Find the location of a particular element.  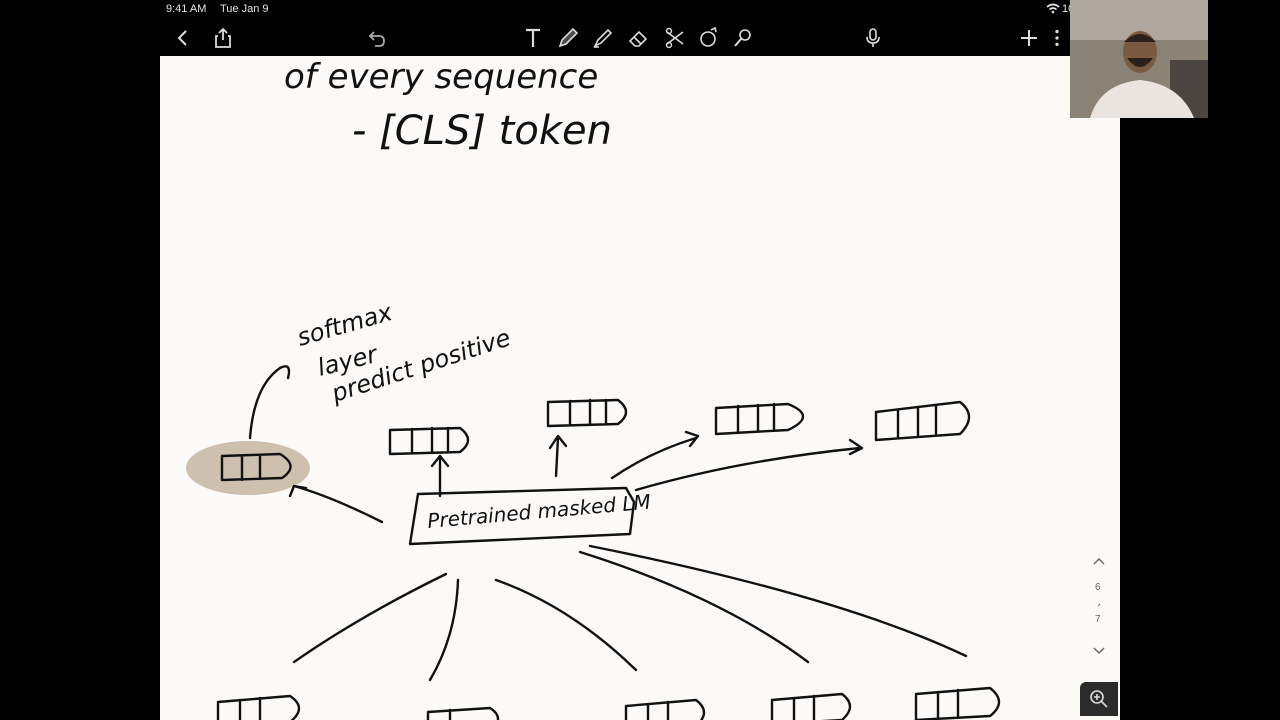

shapes-tool-icon is located at coordinates (709, 38).